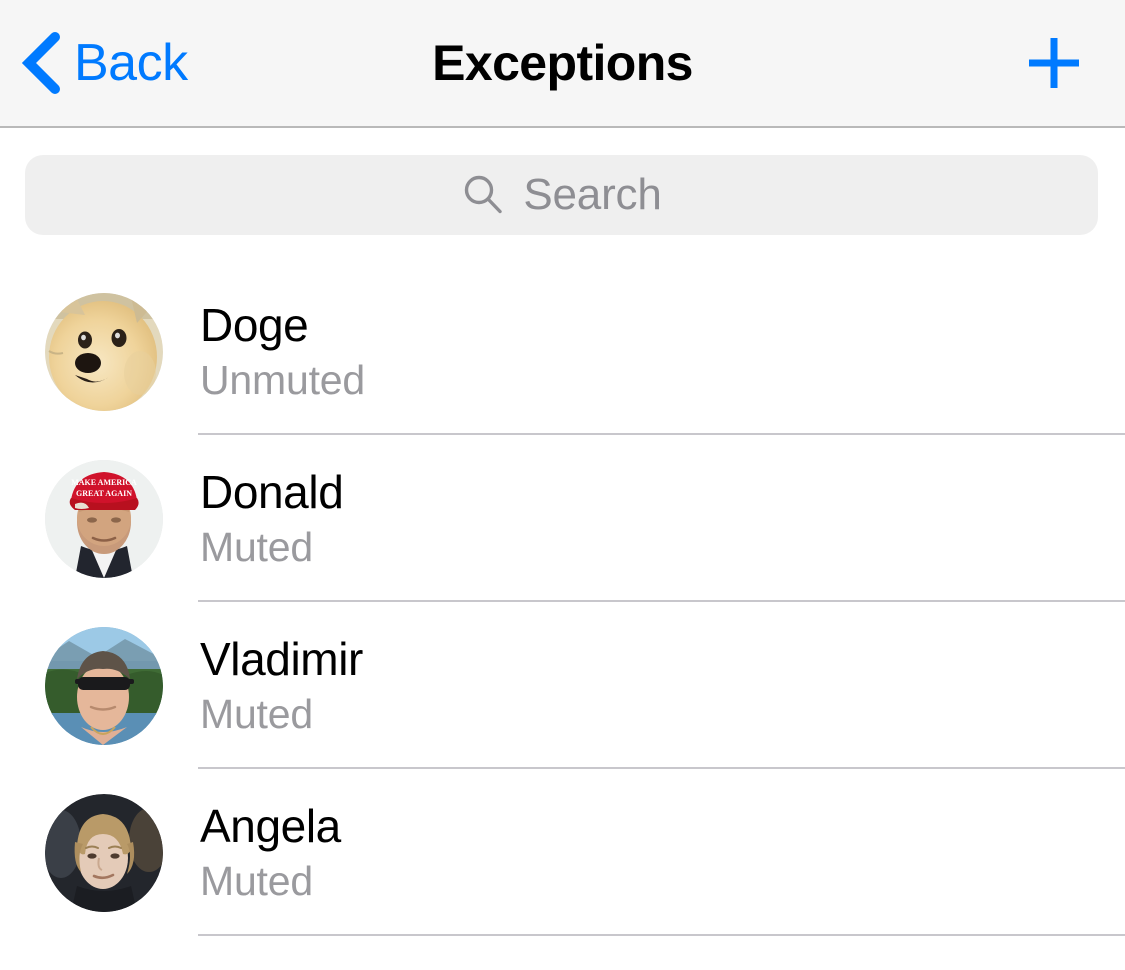 Image resolution: width=1125 pixels, height=970 pixels. I want to click on row-text-group: Donald Muted, so click(272, 518).